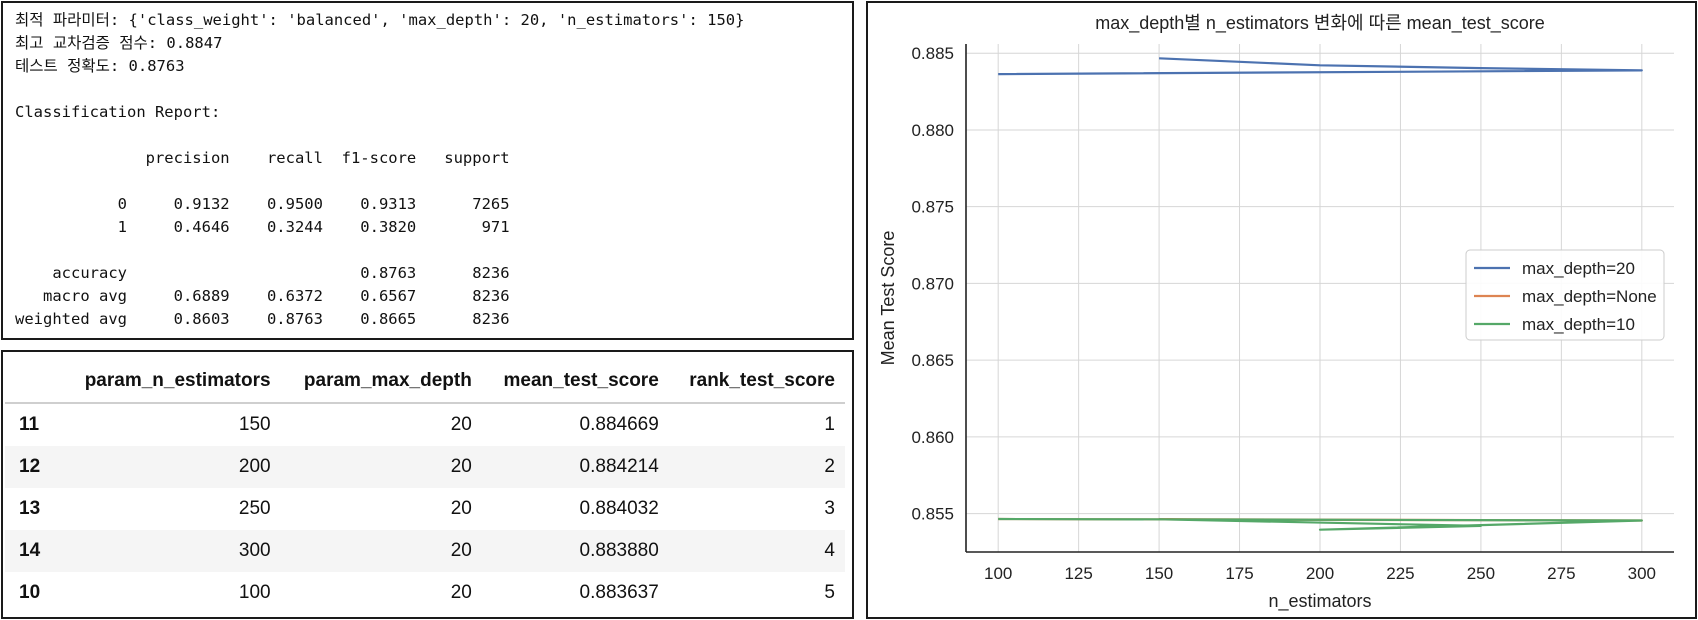 The height and width of the screenshot is (620, 1698). What do you see at coordinates (932, 207) in the screenshot?
I see `y-tick-label: 0.875` at bounding box center [932, 207].